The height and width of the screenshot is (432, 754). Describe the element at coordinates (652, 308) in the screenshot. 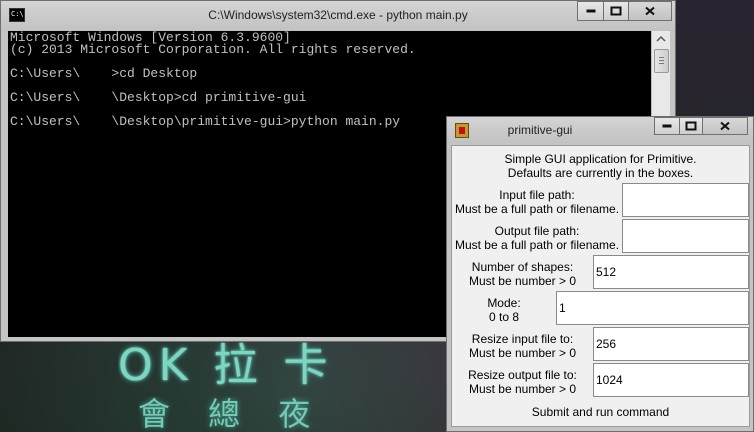

I see `mode-field` at that location.